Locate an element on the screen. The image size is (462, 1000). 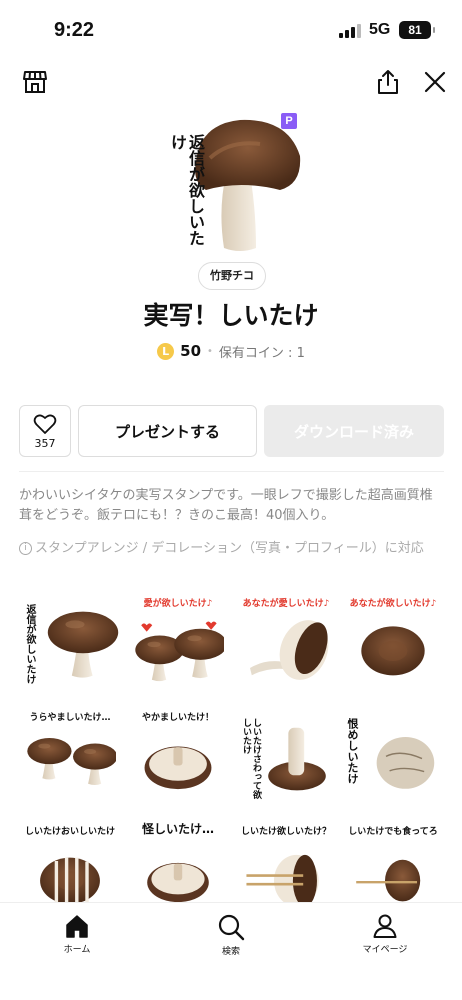
heart-icon is located at coordinates (45, 424).